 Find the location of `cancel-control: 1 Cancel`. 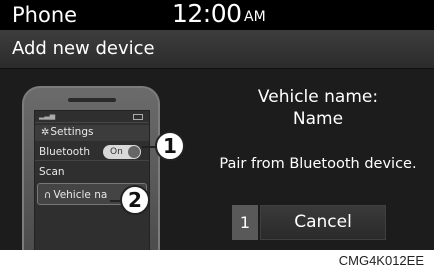

cancel-control: 1 Cancel is located at coordinates (309, 222).